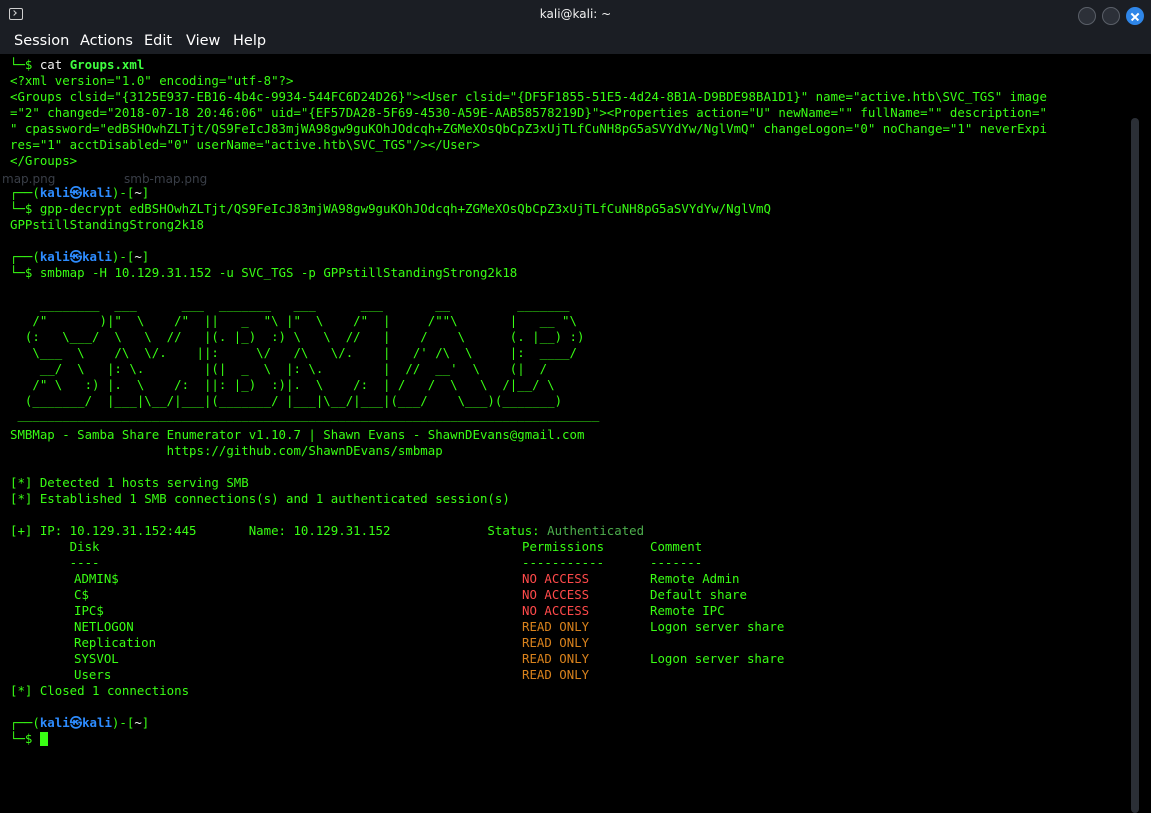  What do you see at coordinates (356, 562) in the screenshot?
I see `shares-header-underline: ---- ----------- -------` at bounding box center [356, 562].